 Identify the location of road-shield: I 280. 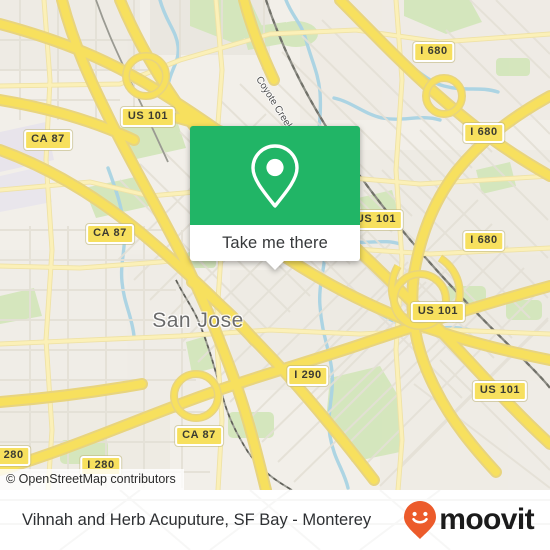
(15, 456).